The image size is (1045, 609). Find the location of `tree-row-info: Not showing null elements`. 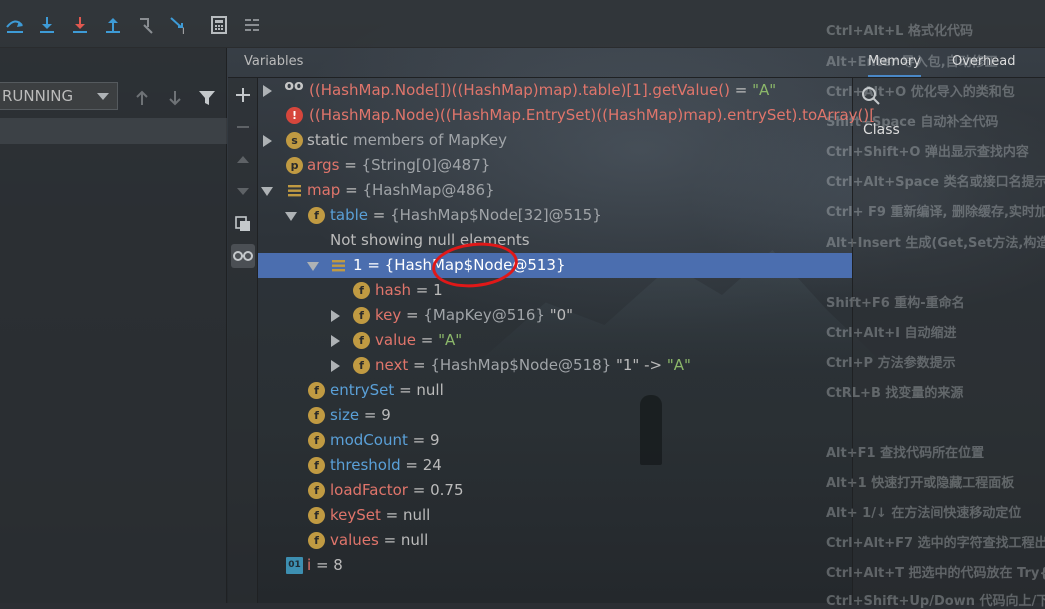

tree-row-info: Not showing null elements is located at coordinates (555, 240).